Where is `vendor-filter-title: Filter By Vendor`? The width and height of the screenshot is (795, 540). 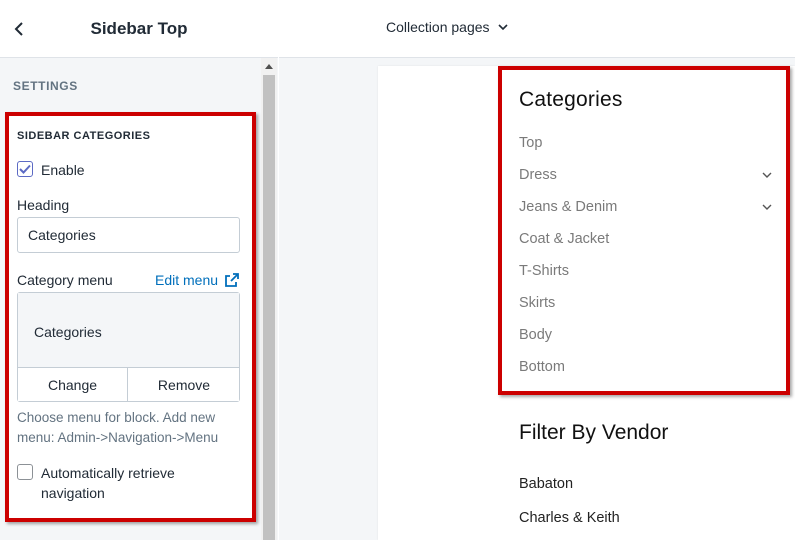 vendor-filter-title: Filter By Vendor is located at coordinates (594, 432).